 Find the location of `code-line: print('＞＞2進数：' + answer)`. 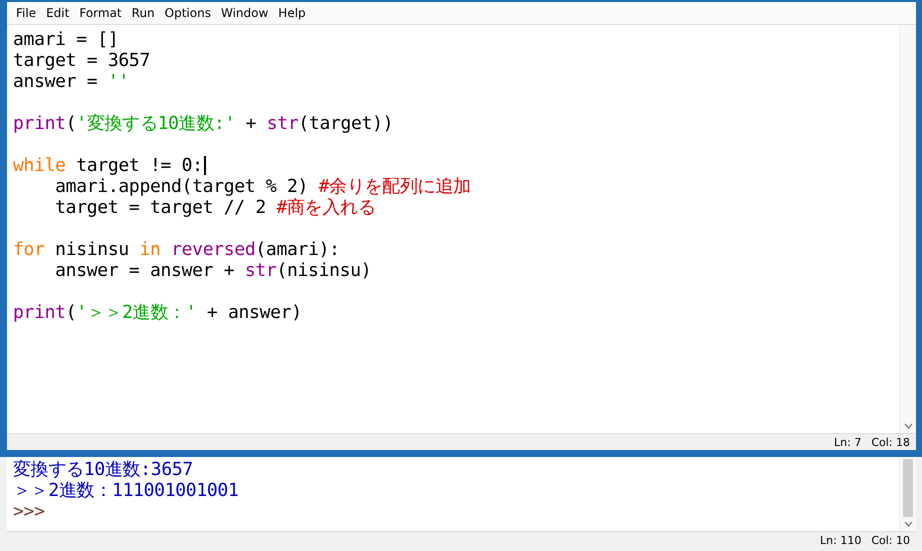

code-line: print('＞＞2進数：' + answer) is located at coordinates (158, 312).